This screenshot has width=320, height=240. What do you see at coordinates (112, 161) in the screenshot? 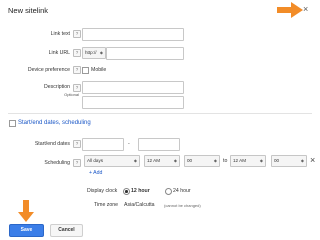
I see `days-select: All days ◆` at bounding box center [112, 161].